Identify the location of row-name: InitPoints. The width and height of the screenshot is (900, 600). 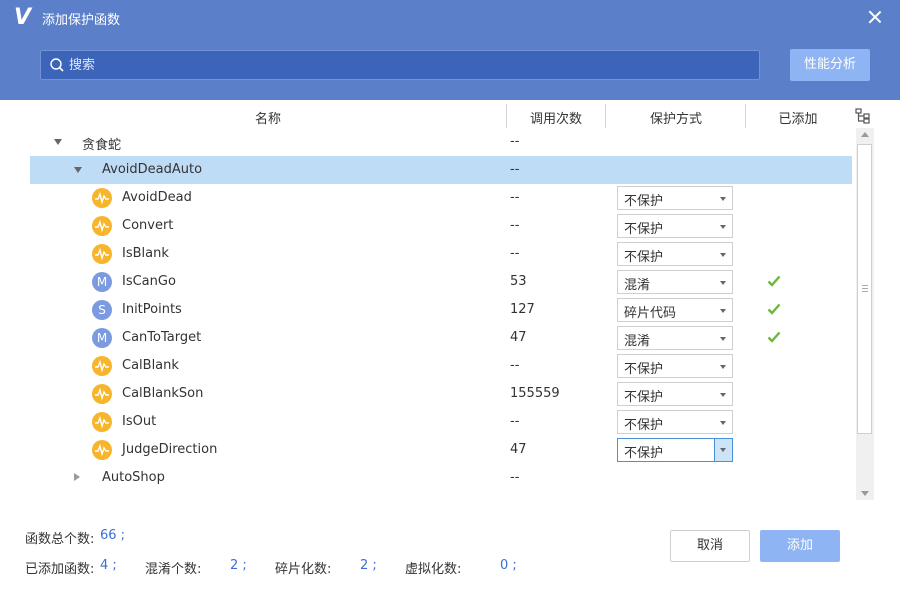
(152, 309).